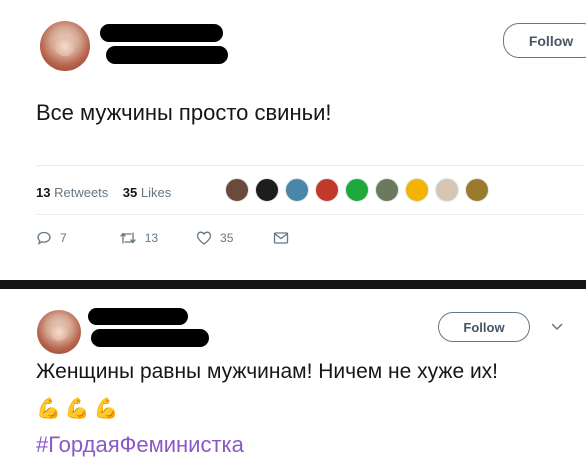  I want to click on liker-avatars, so click(357, 190).